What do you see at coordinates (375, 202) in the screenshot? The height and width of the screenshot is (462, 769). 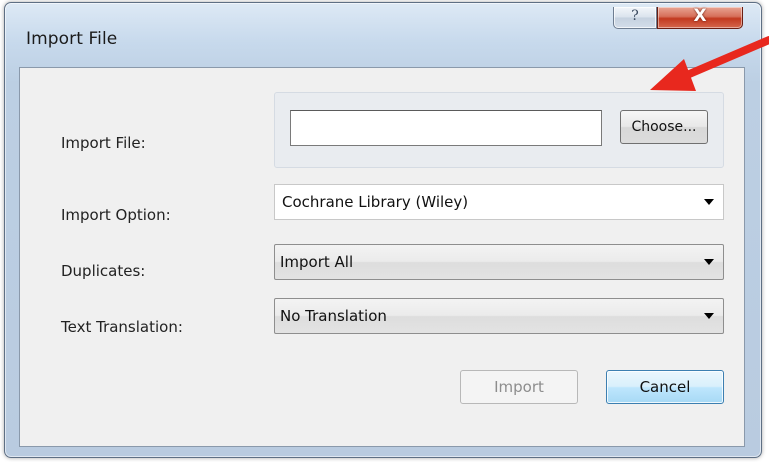 I see `import-option-value: Cochrane Library (Wiley)` at bounding box center [375, 202].